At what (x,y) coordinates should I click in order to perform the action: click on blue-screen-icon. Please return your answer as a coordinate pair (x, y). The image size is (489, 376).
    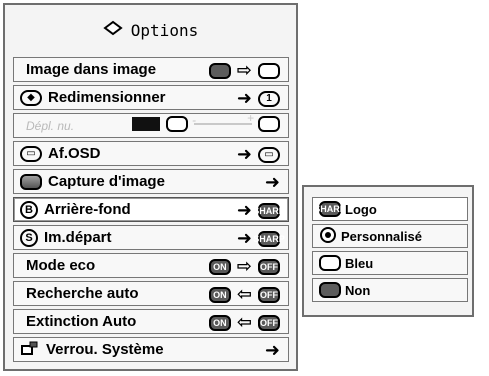
    Looking at the image, I should click on (330, 263).